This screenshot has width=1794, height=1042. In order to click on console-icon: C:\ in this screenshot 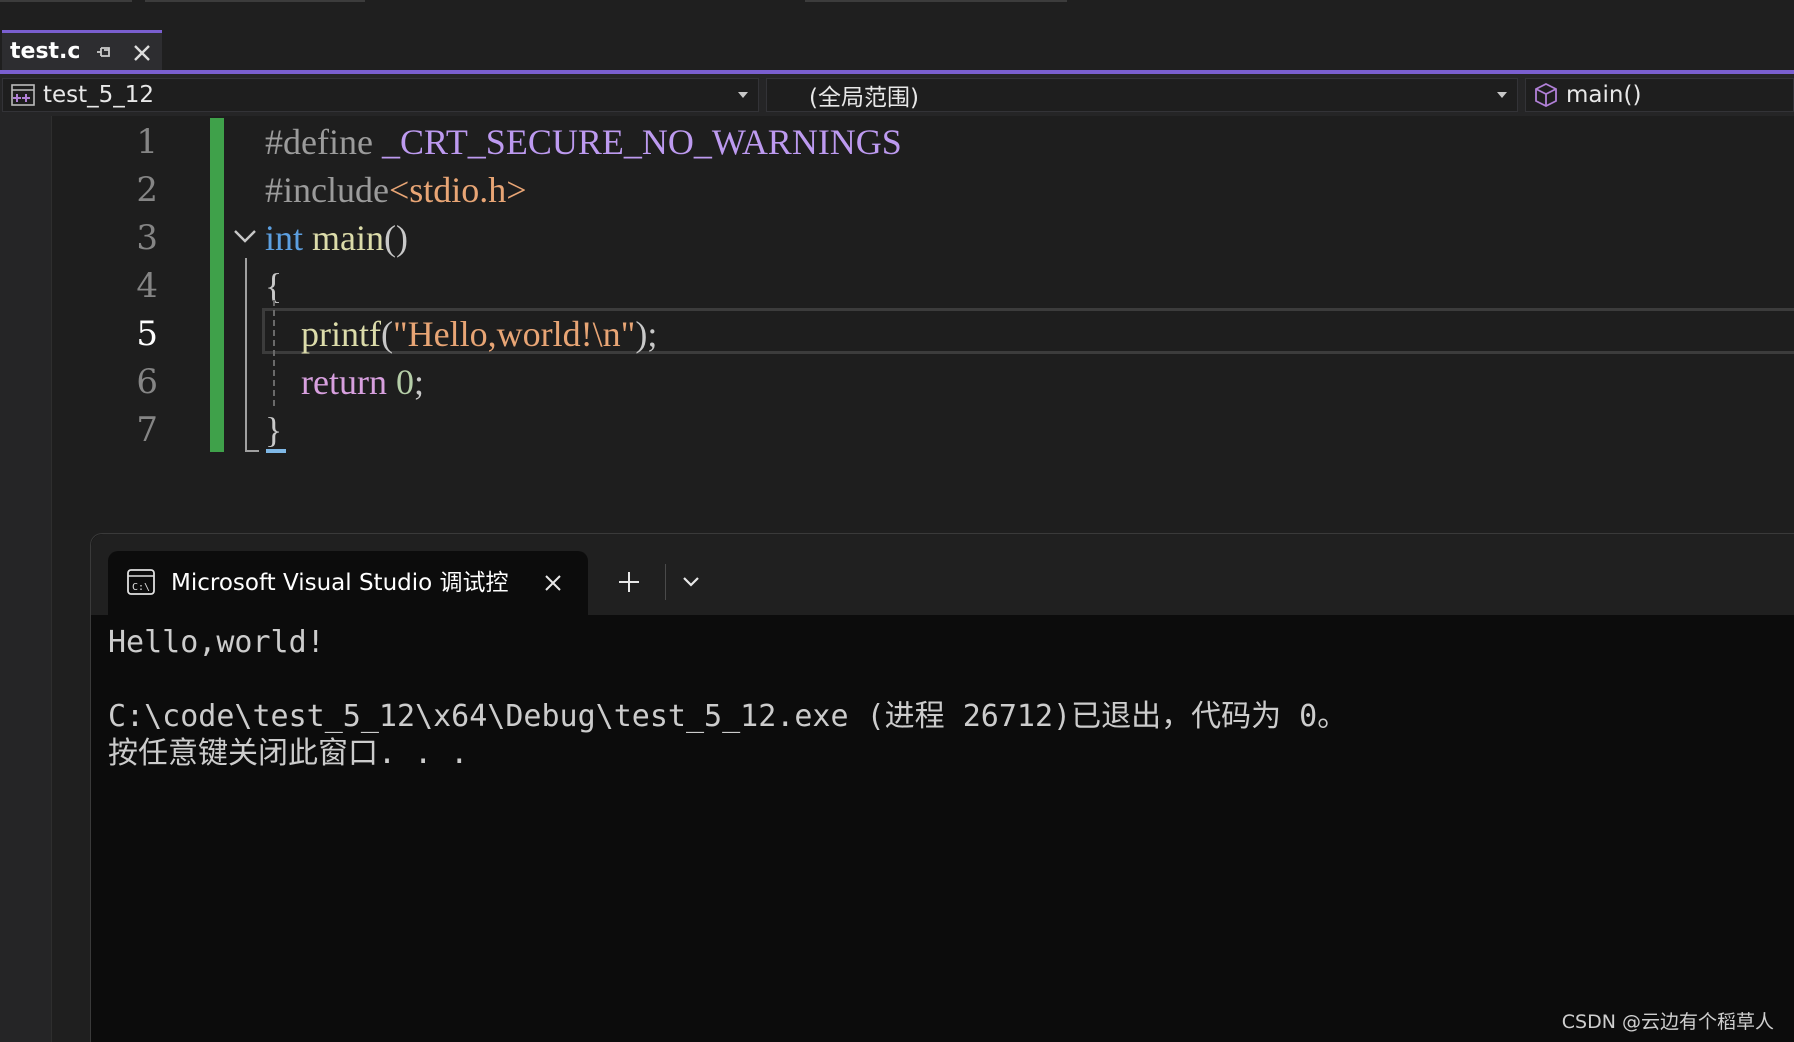, I will do `click(141, 582)`.